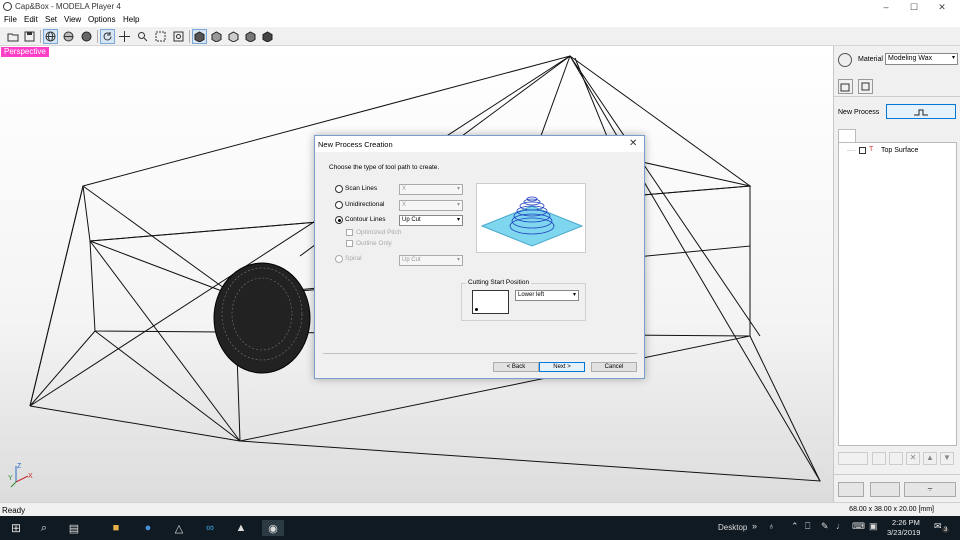  Describe the element at coordinates (930, 489) in the screenshot. I see `cut-icon: ⨪` at that location.